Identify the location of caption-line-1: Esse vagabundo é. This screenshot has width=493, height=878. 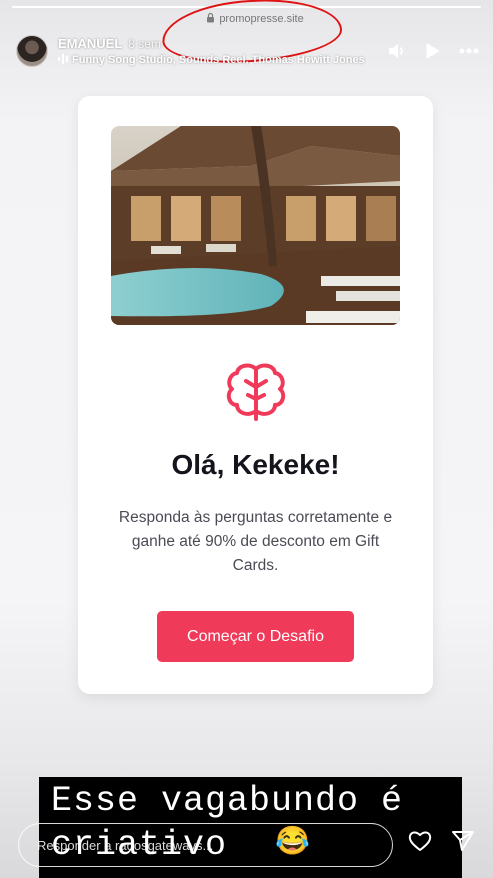
(227, 801).